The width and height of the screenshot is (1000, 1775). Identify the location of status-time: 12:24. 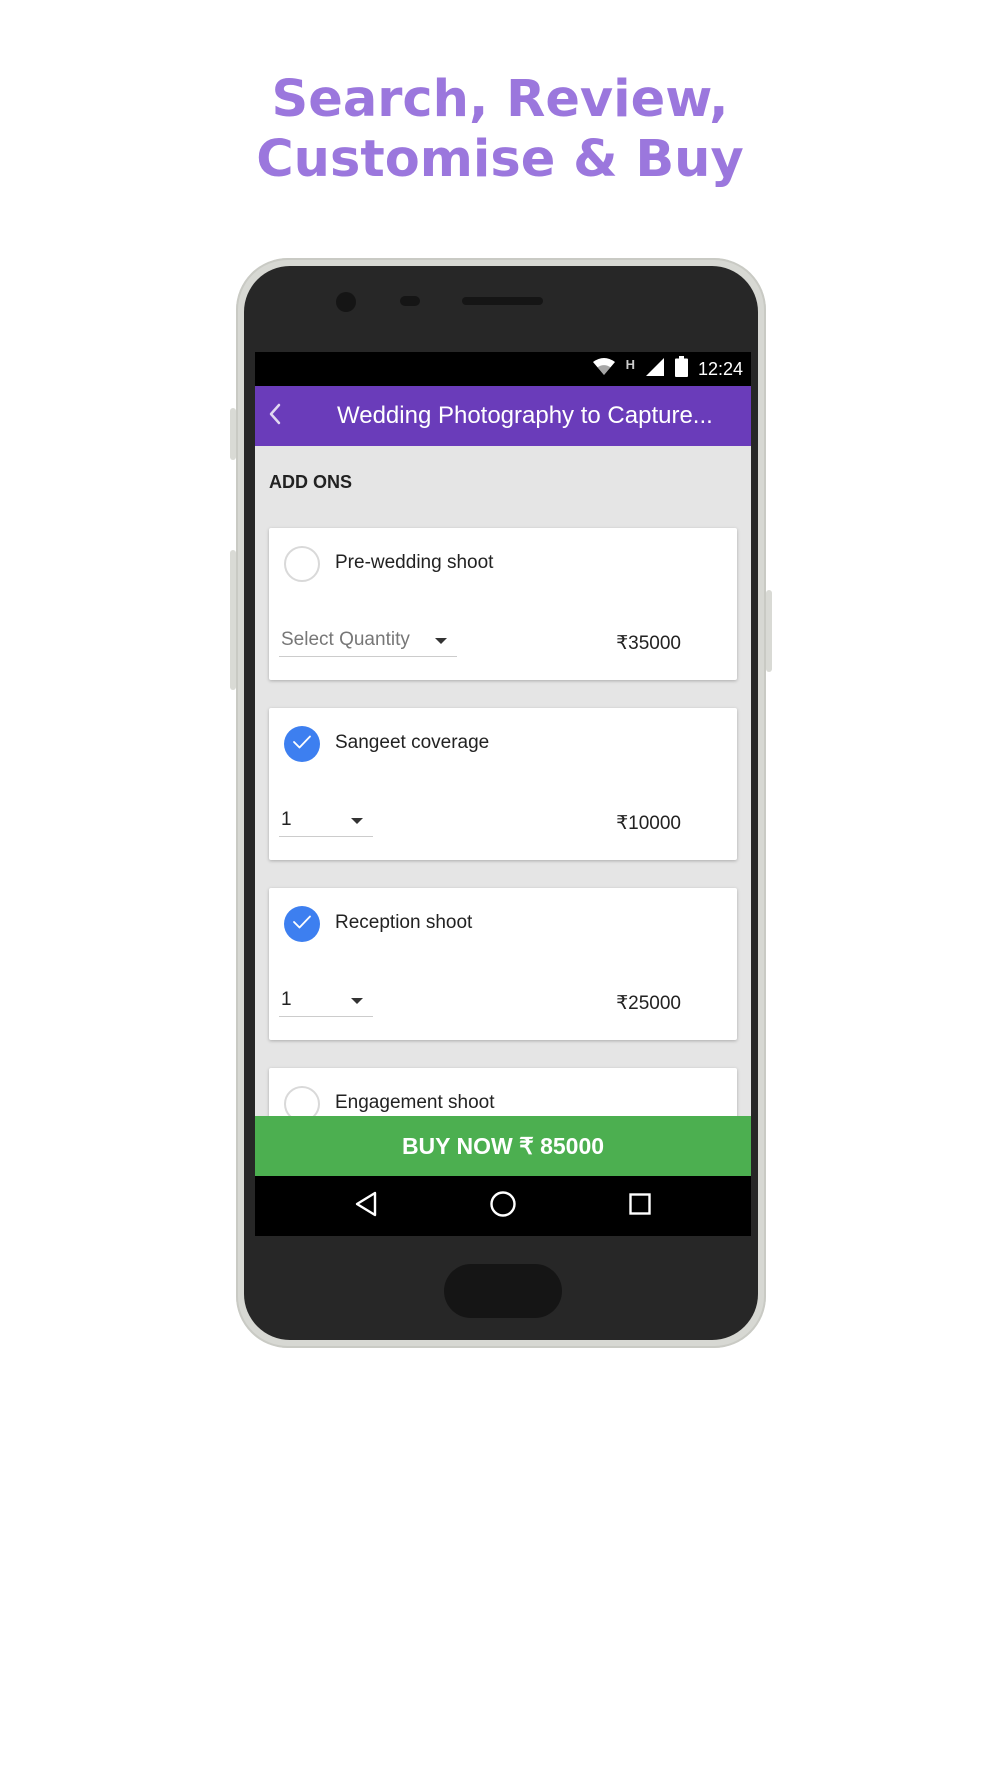
(720, 368).